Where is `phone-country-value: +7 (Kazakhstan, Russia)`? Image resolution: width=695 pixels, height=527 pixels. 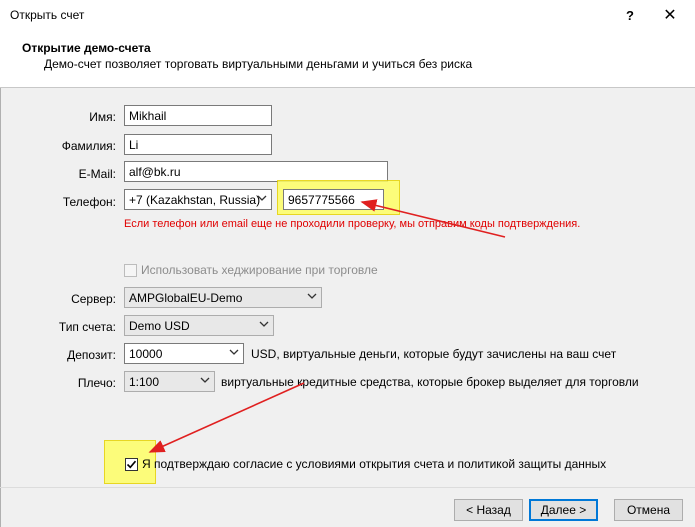
phone-country-value: +7 (Kazakhstan, Russia) is located at coordinates (195, 200).